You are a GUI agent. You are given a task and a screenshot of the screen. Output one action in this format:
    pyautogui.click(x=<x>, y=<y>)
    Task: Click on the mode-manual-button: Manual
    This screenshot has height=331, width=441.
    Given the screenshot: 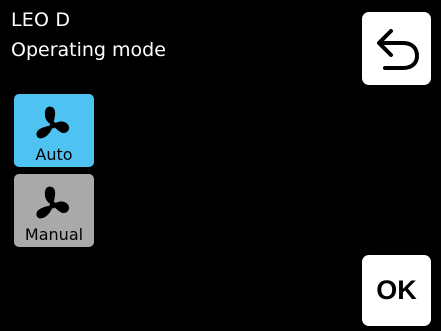 What is the action you would take?
    pyautogui.click(x=54, y=210)
    